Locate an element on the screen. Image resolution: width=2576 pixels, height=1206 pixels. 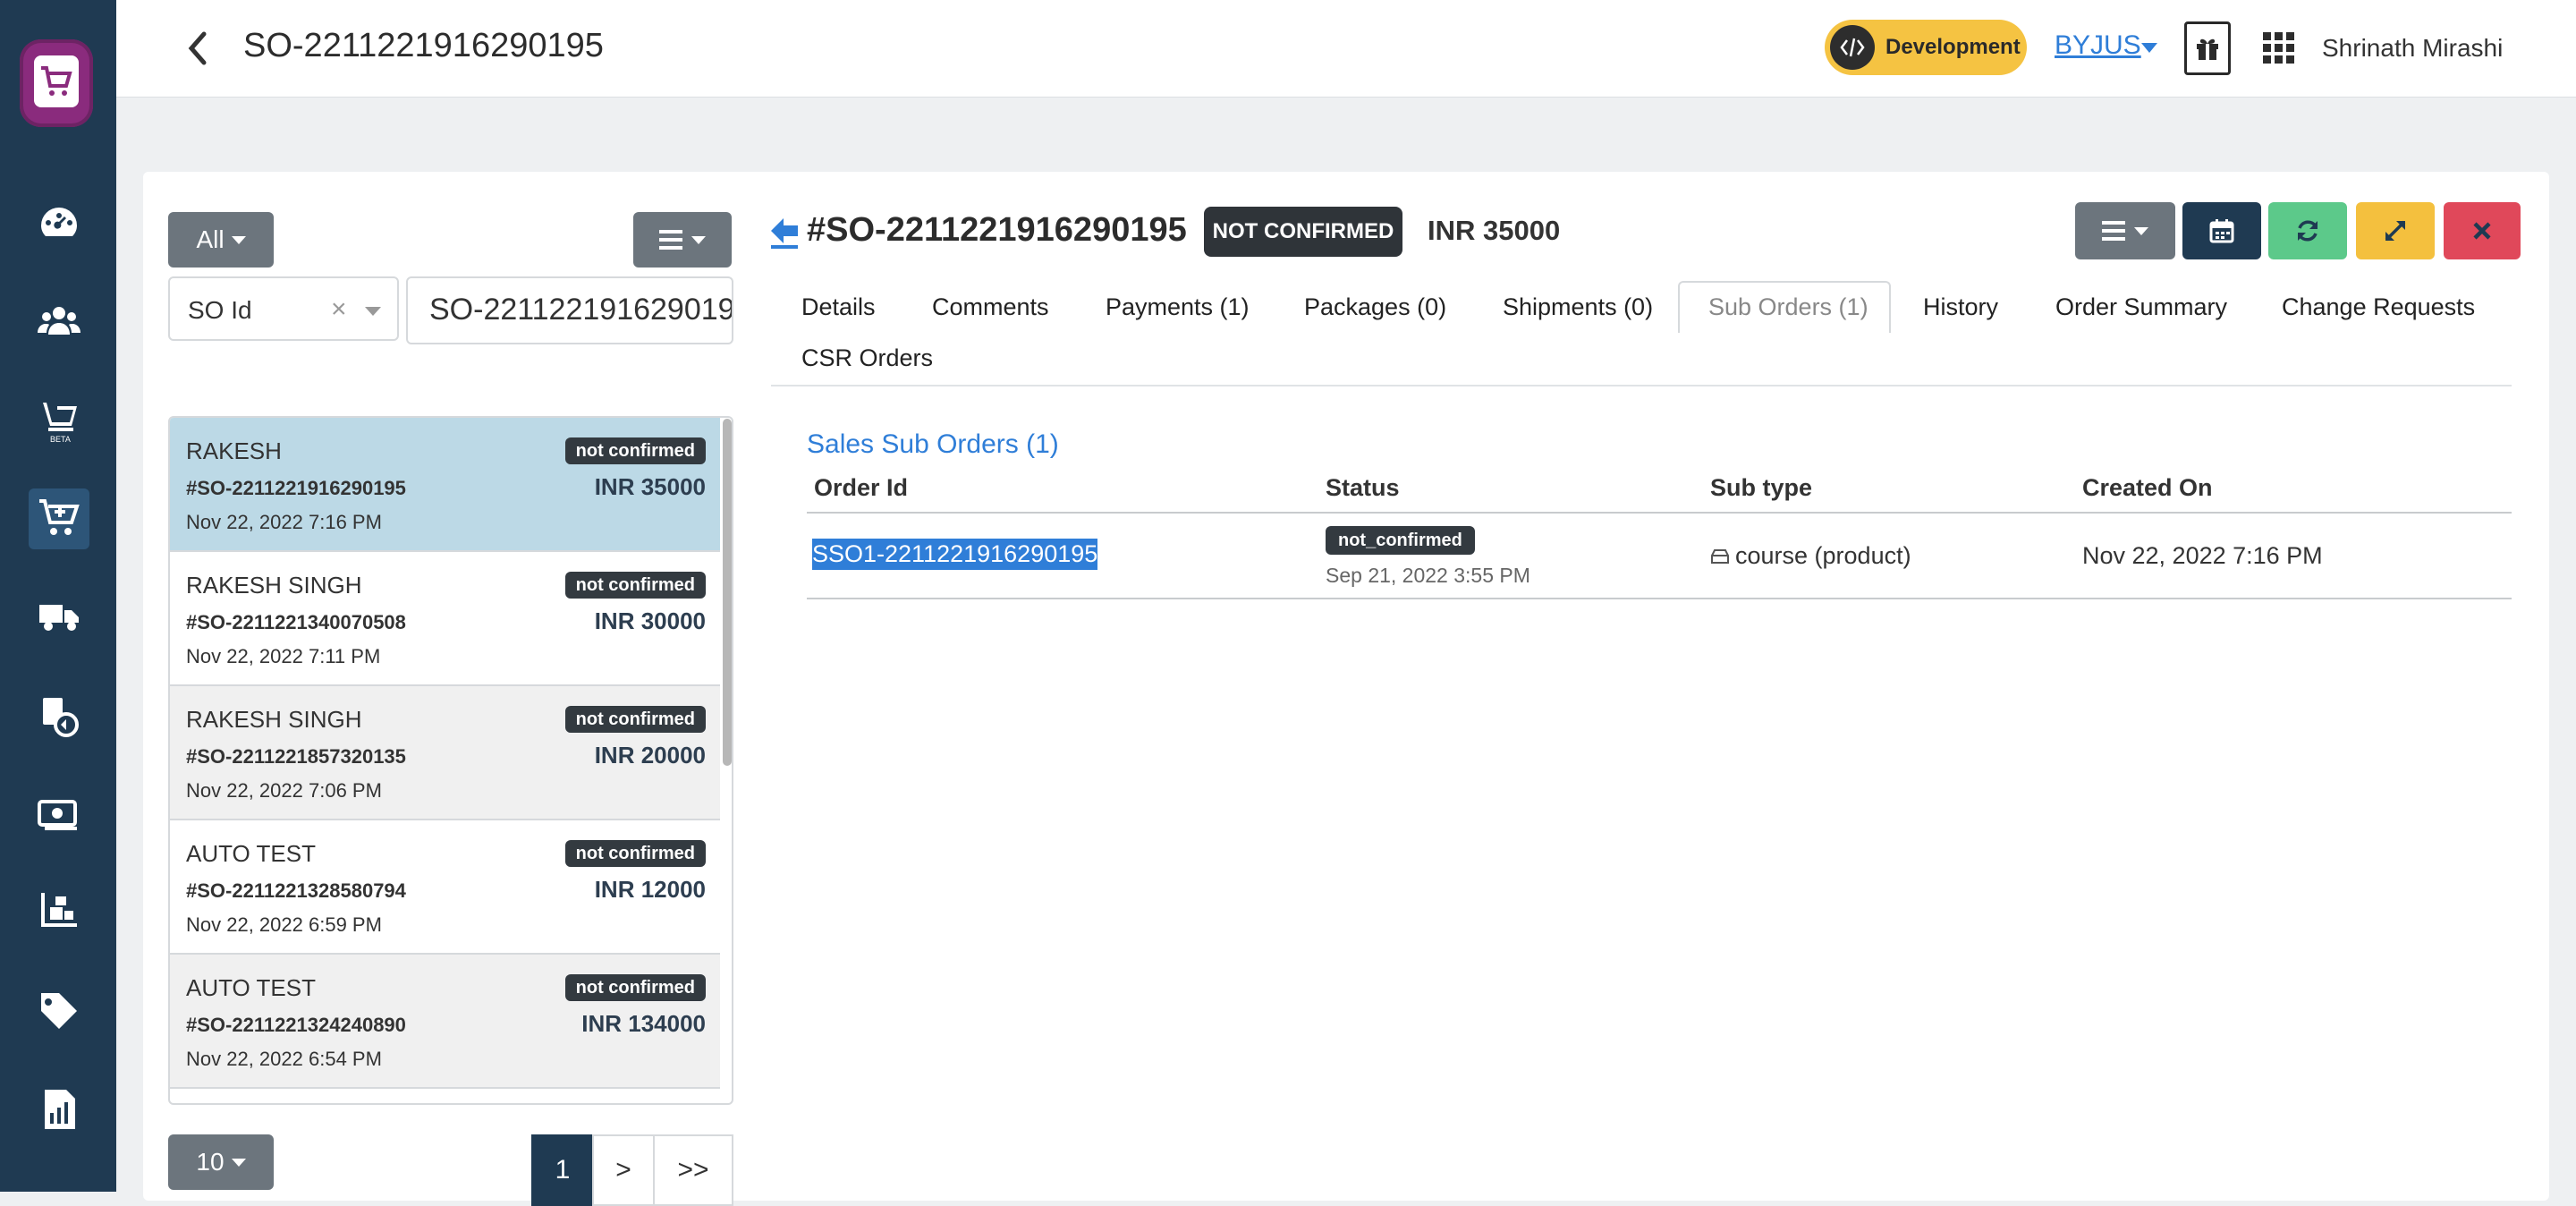
tab-order-summary: Order Summary is located at coordinates (2141, 307).